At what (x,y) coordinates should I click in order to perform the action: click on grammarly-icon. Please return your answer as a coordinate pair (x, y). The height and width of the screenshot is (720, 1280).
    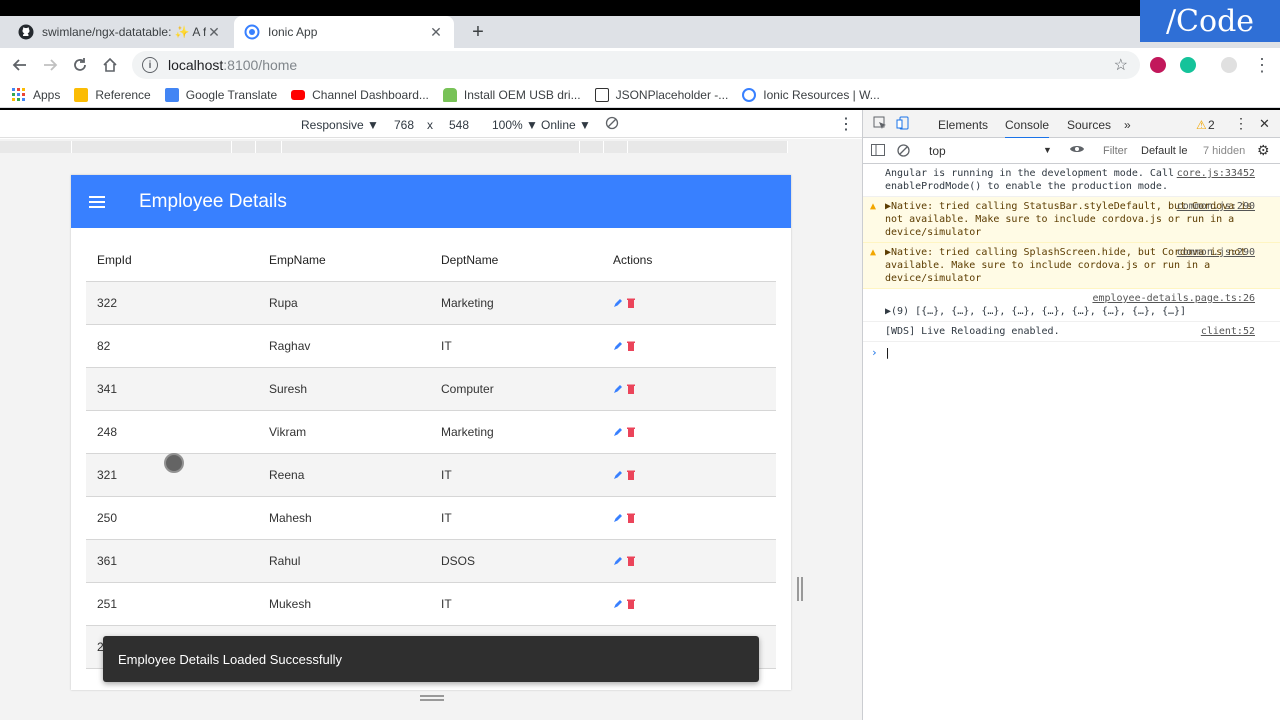
    Looking at the image, I should click on (1188, 65).